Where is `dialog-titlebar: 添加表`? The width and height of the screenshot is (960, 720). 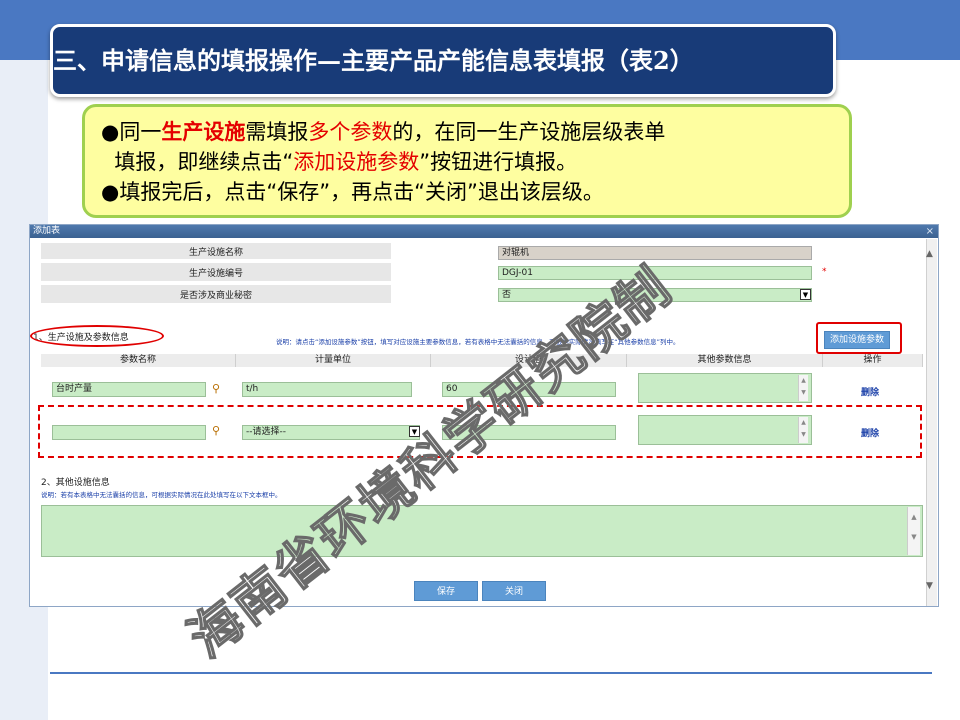
dialog-titlebar: 添加表 is located at coordinates (484, 231).